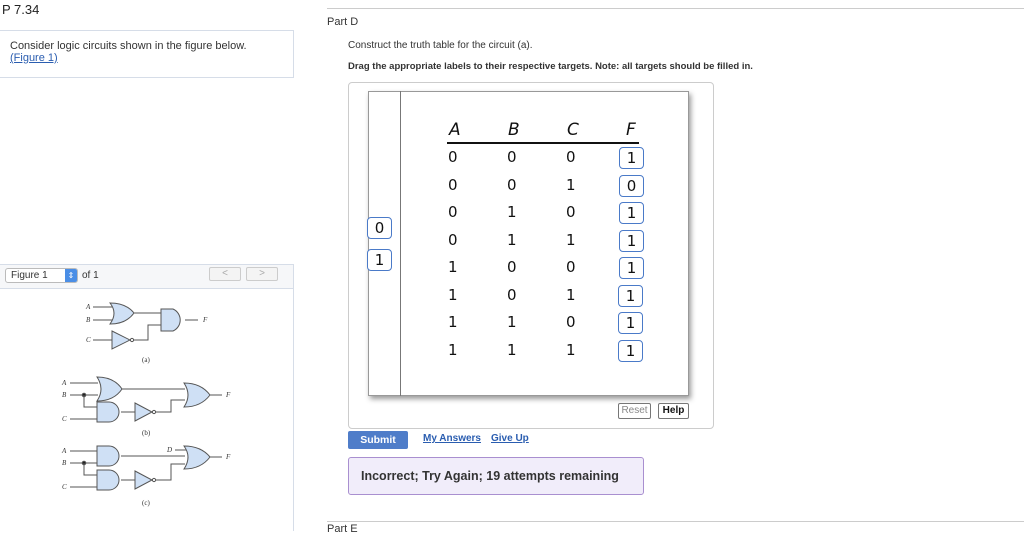 The height and width of the screenshot is (535, 1024). What do you see at coordinates (514, 130) in the screenshot?
I see `header-b: B` at bounding box center [514, 130].